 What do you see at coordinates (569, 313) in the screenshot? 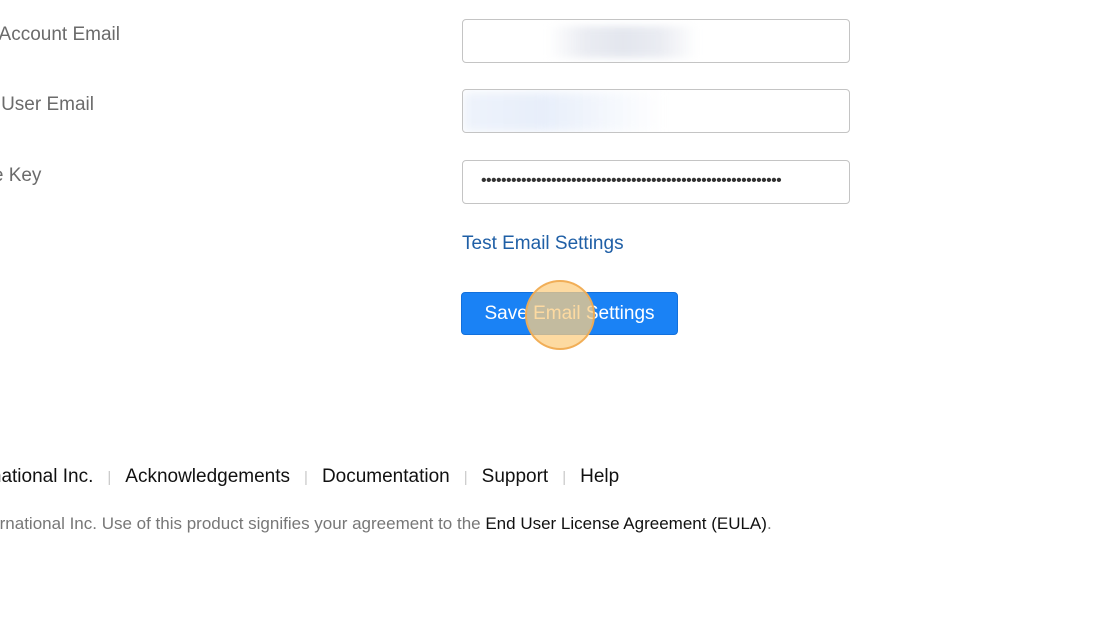
I see `save-email-settings-button: Save Email Settings` at bounding box center [569, 313].